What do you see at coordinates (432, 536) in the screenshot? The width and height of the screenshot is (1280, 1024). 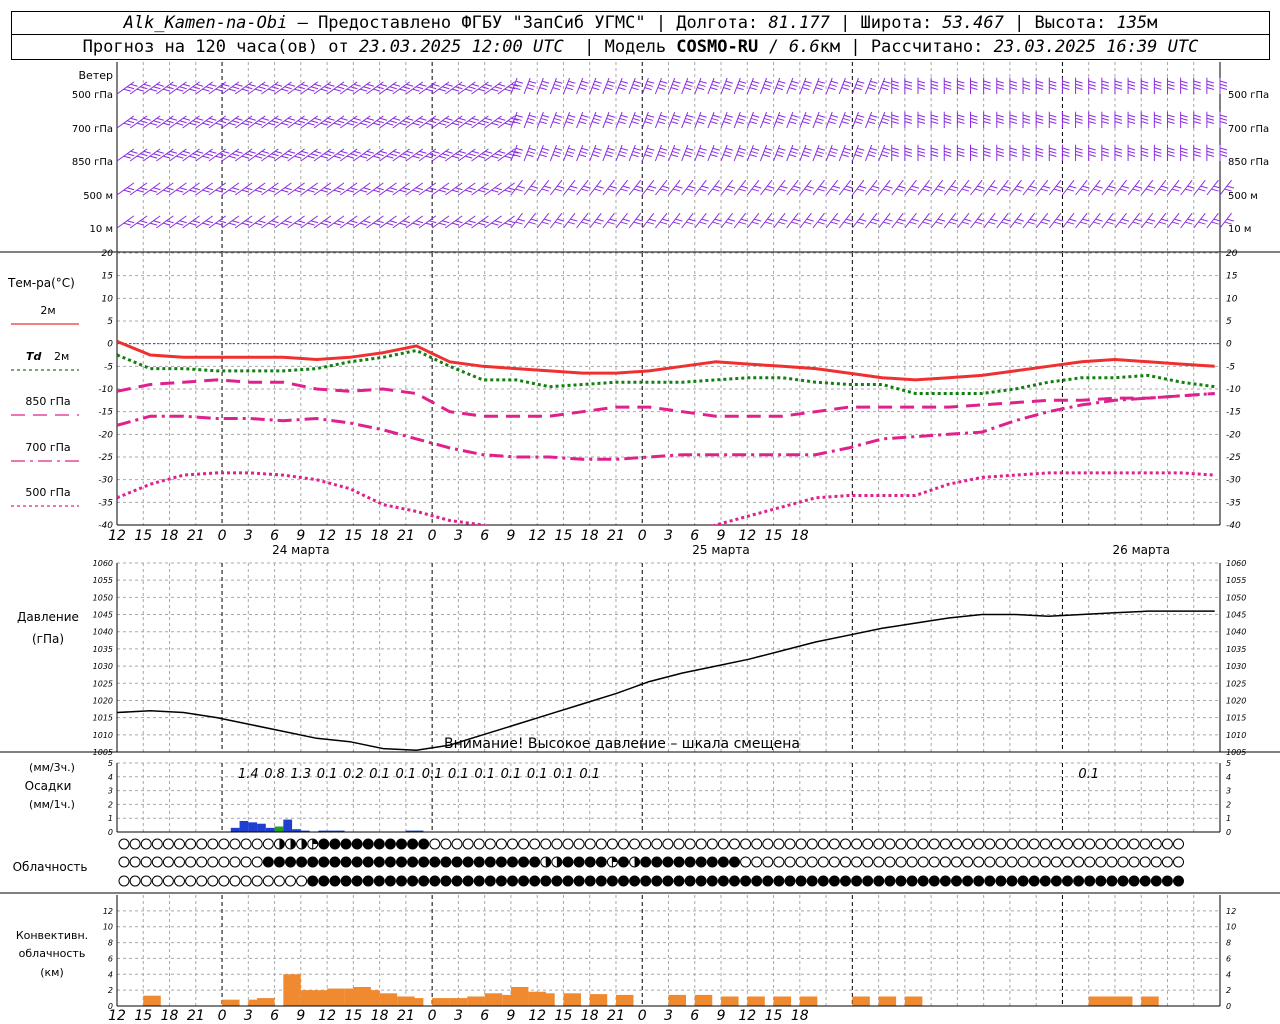 I see `temp-xtick: 0` at bounding box center [432, 536].